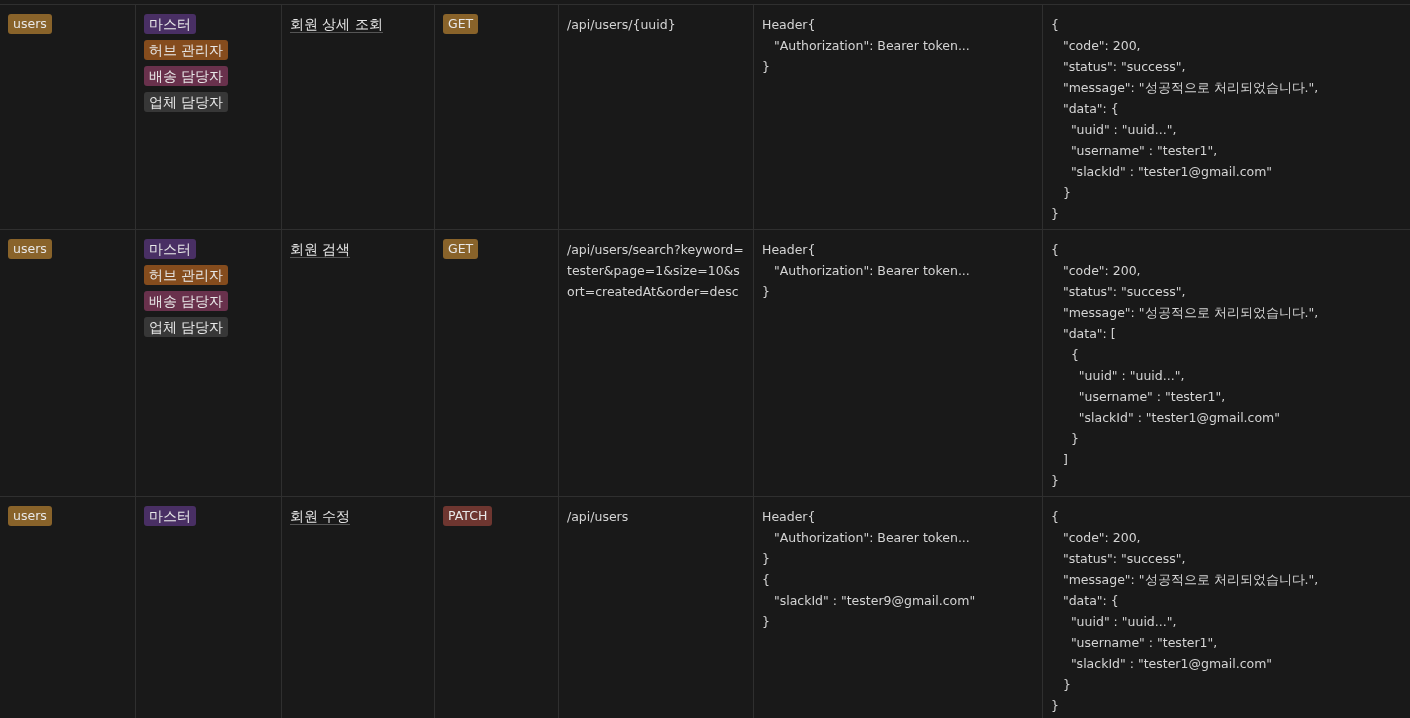  What do you see at coordinates (656, 271) in the screenshot?
I see `url-text: /api/users/search?keyword=tester&page=1&size=10&sort=createdAt&order=desc` at bounding box center [656, 271].